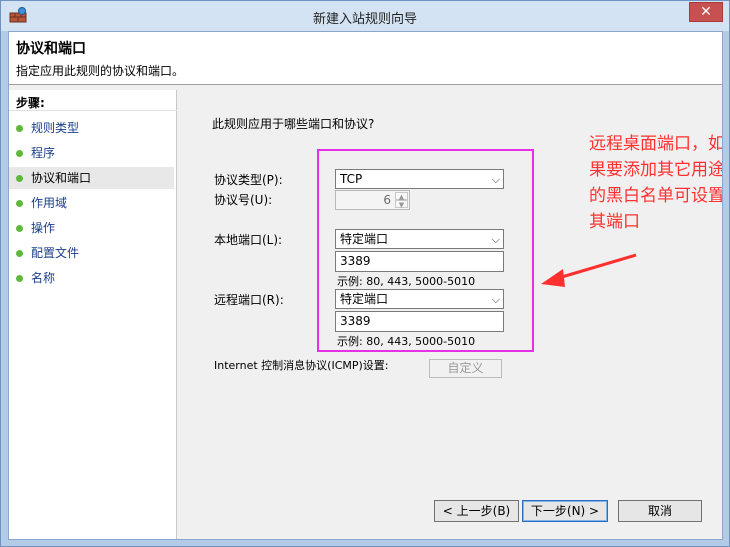 Image resolution: width=730 pixels, height=547 pixels. I want to click on step-label: 配置文件, so click(55, 253).